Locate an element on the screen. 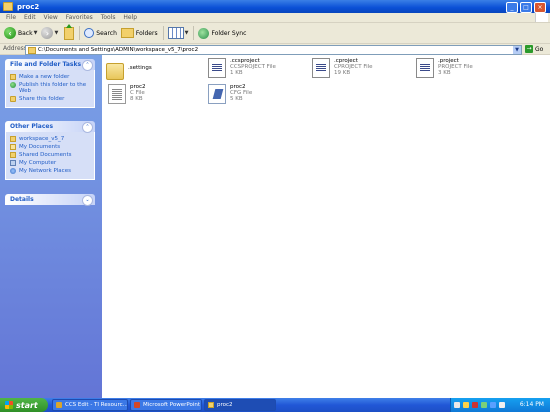 Image resolution: width=550 pixels, height=412 pixels. file-size: 5 KB is located at coordinates (236, 99).